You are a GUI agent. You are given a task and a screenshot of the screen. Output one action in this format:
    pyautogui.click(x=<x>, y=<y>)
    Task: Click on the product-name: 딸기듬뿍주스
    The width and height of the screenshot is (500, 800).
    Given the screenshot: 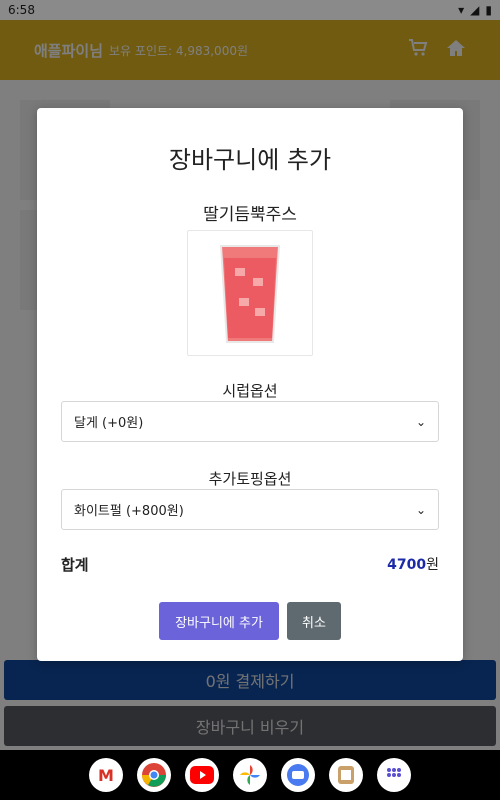 What is the action you would take?
    pyautogui.click(x=250, y=215)
    